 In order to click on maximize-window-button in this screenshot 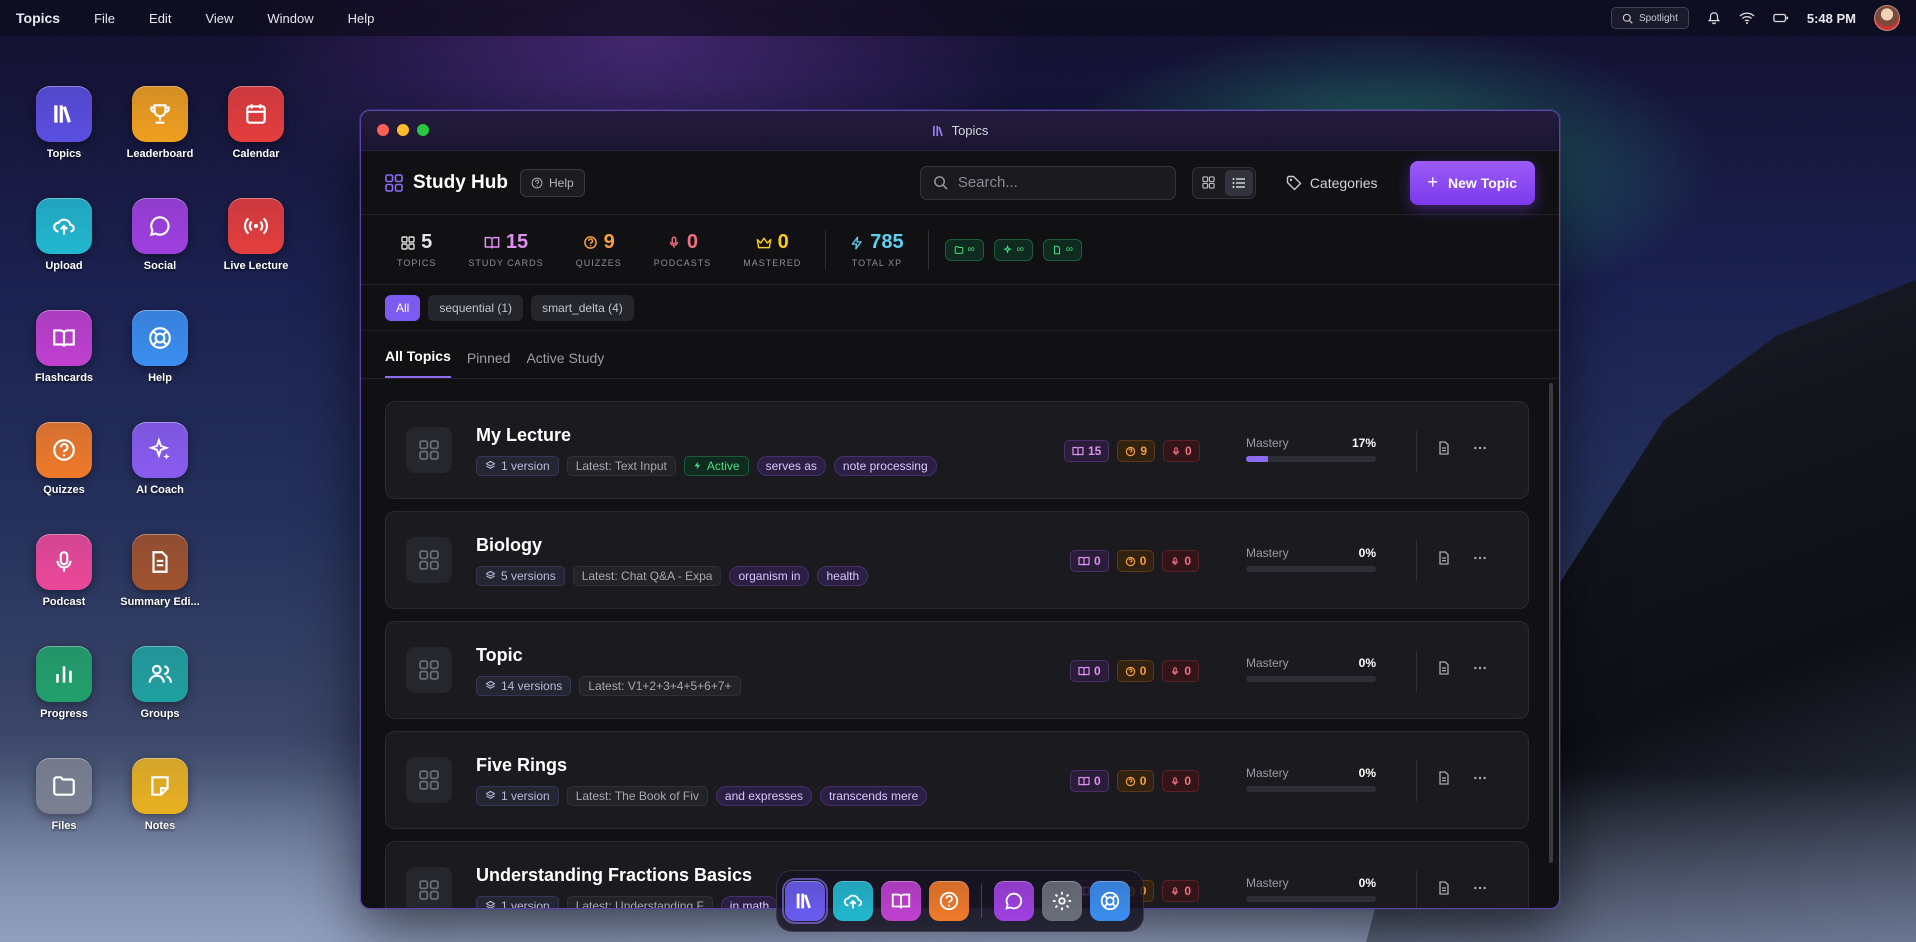, I will do `click(423, 130)`.